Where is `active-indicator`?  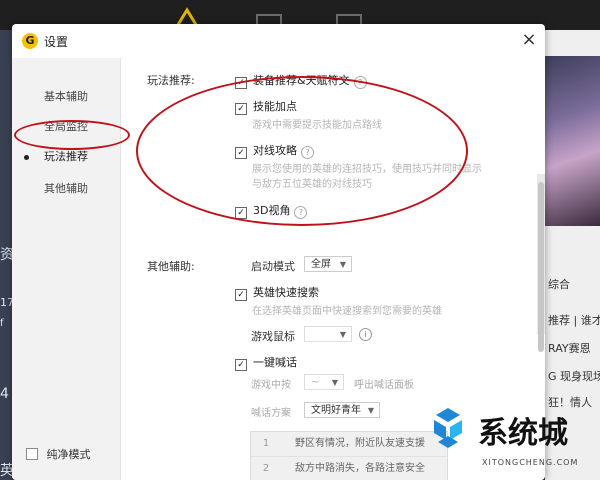
active-indicator is located at coordinates (26, 157).